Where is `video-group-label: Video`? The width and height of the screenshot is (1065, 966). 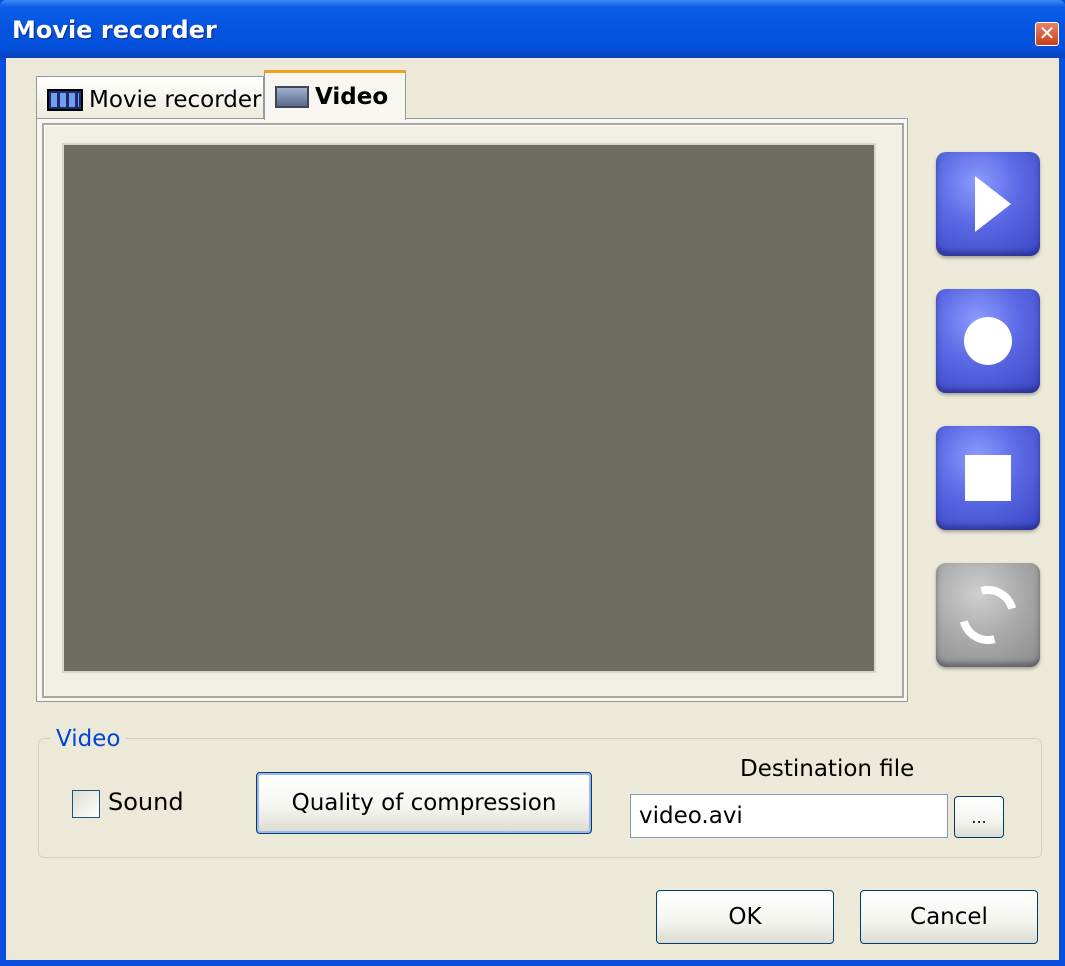
video-group-label: Video is located at coordinates (88, 739).